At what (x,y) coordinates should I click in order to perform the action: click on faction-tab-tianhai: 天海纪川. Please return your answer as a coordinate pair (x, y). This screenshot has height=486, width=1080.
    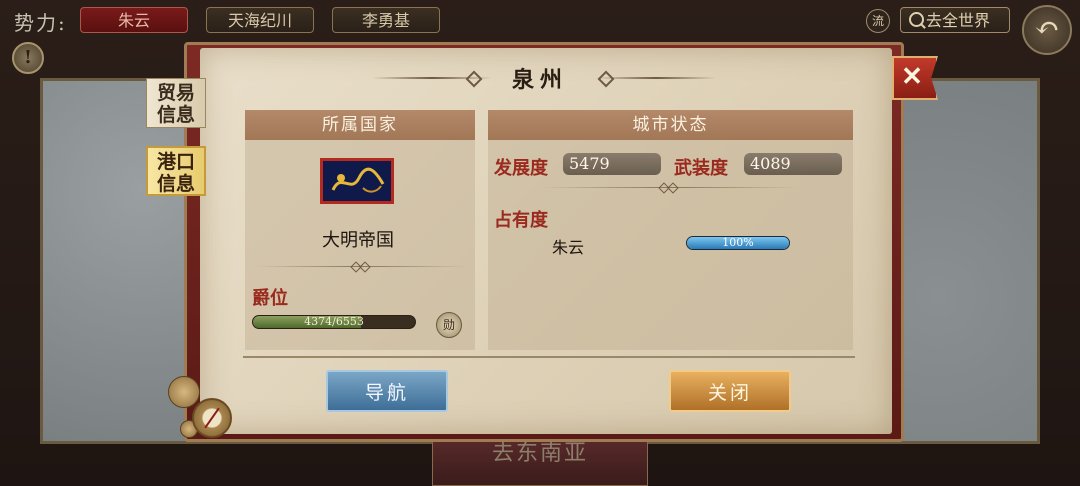
    Looking at the image, I should click on (260, 20).